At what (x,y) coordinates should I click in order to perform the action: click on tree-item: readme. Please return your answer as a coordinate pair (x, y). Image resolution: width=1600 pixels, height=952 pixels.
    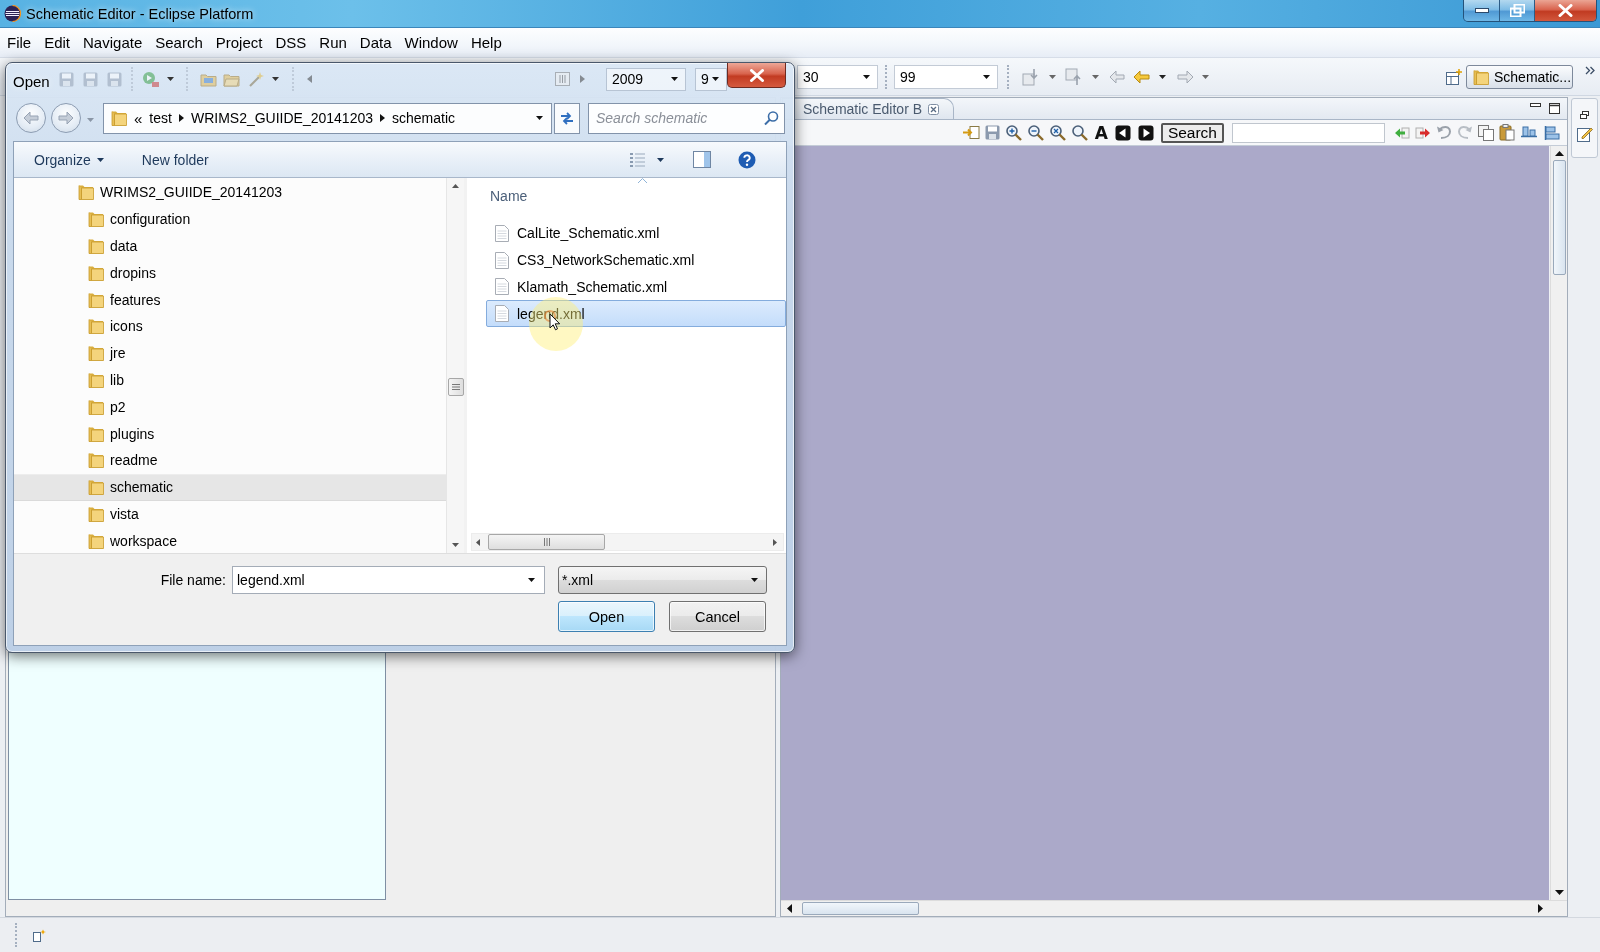
    Looking at the image, I should click on (230, 460).